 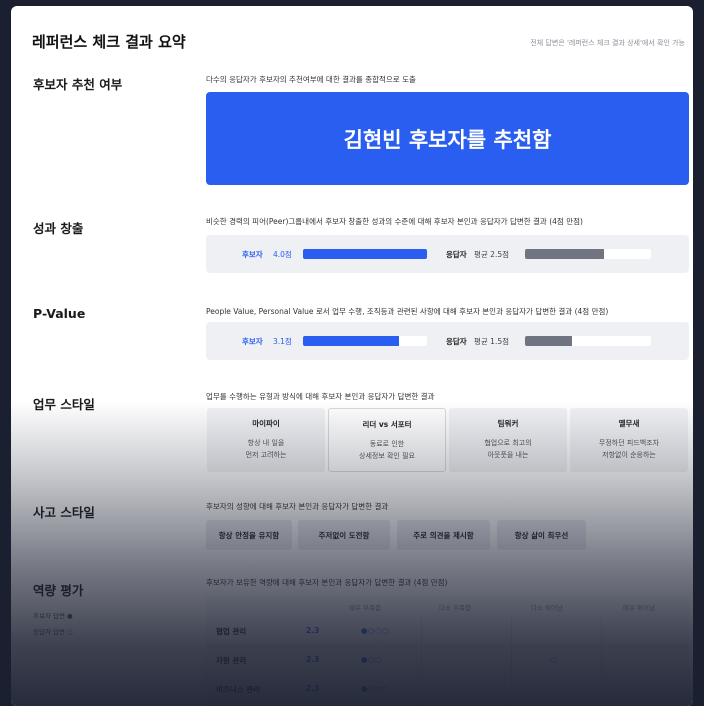 What do you see at coordinates (64, 404) in the screenshot?
I see `section-label-work-style: 업무 스타일` at bounding box center [64, 404].